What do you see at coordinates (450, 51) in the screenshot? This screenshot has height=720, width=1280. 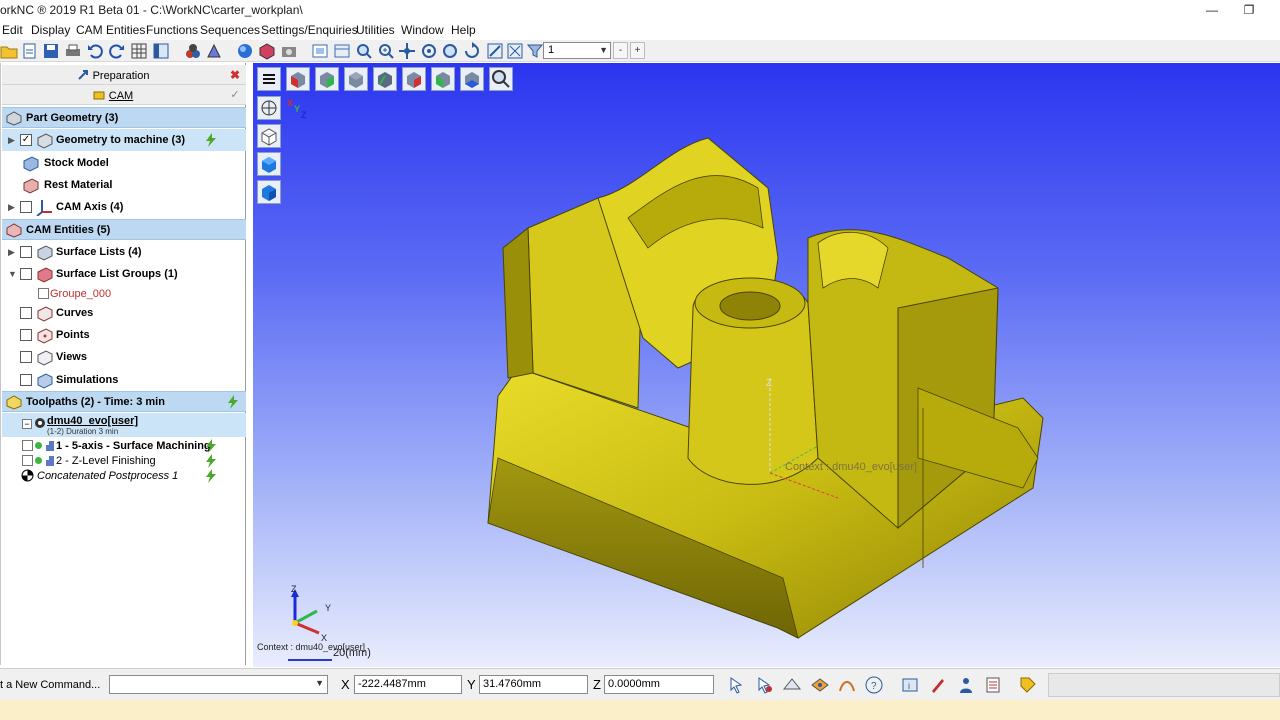 I see `rotate-axis-icon` at bounding box center [450, 51].